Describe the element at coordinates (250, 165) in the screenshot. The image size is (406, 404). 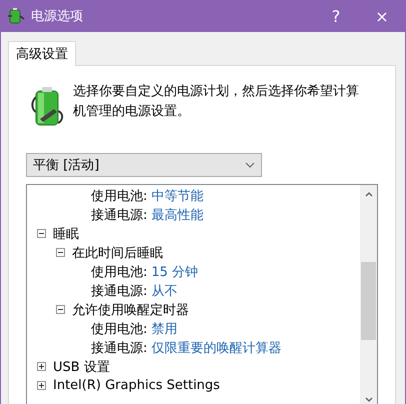
I see `chevron-icon` at that location.